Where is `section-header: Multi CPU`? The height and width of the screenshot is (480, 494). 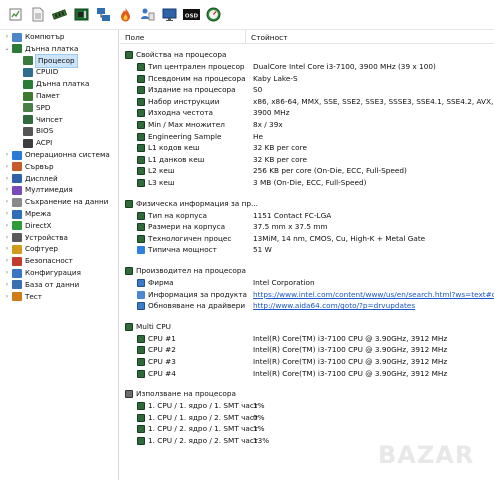 section-header: Multi CPU is located at coordinates (307, 326).